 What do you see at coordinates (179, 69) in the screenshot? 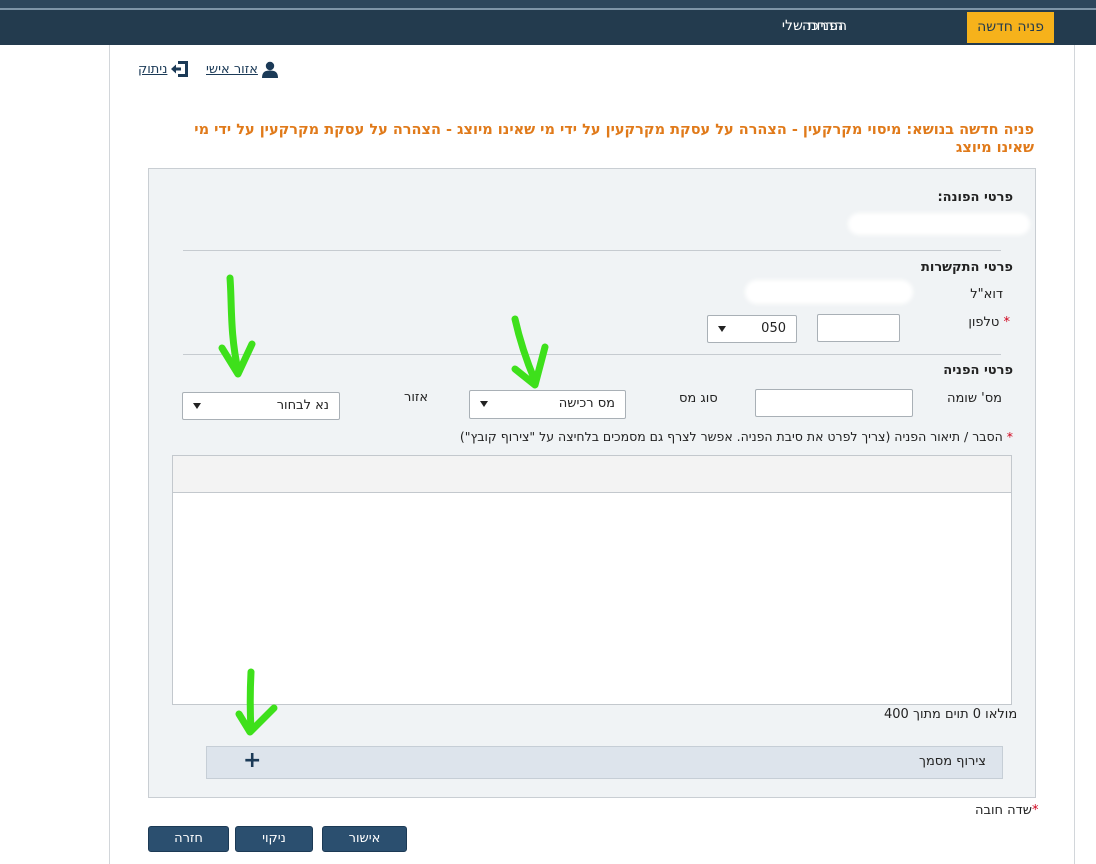
I see `logout-icon` at bounding box center [179, 69].